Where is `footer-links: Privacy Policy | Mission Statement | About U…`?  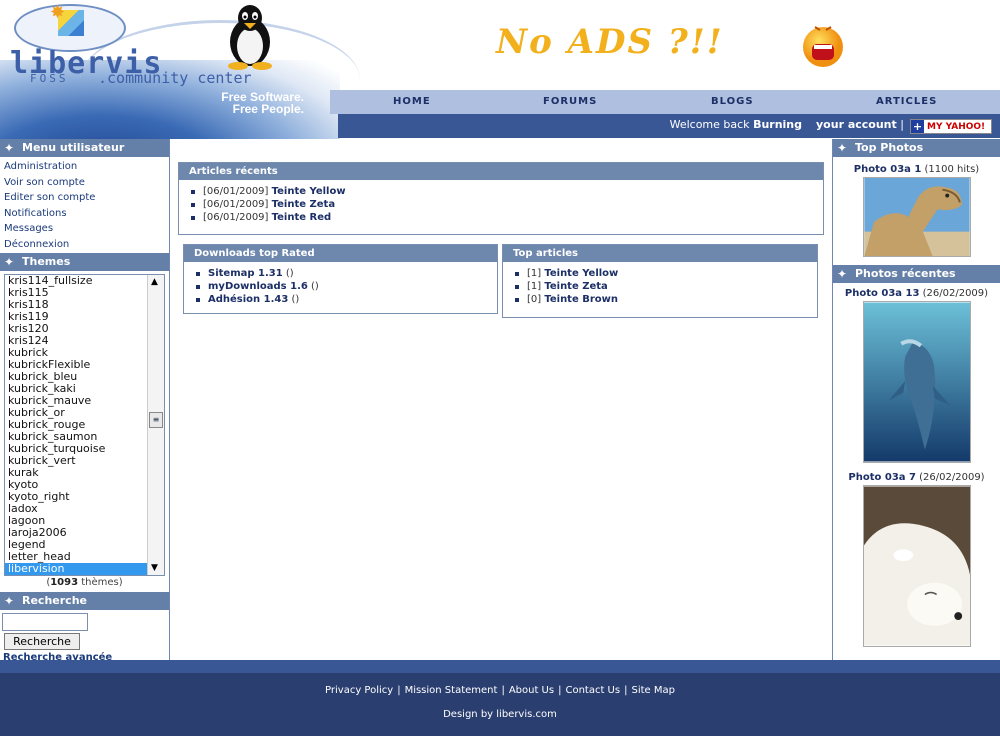
footer-links: Privacy Policy | Mission Statement | About U… is located at coordinates (500, 692).